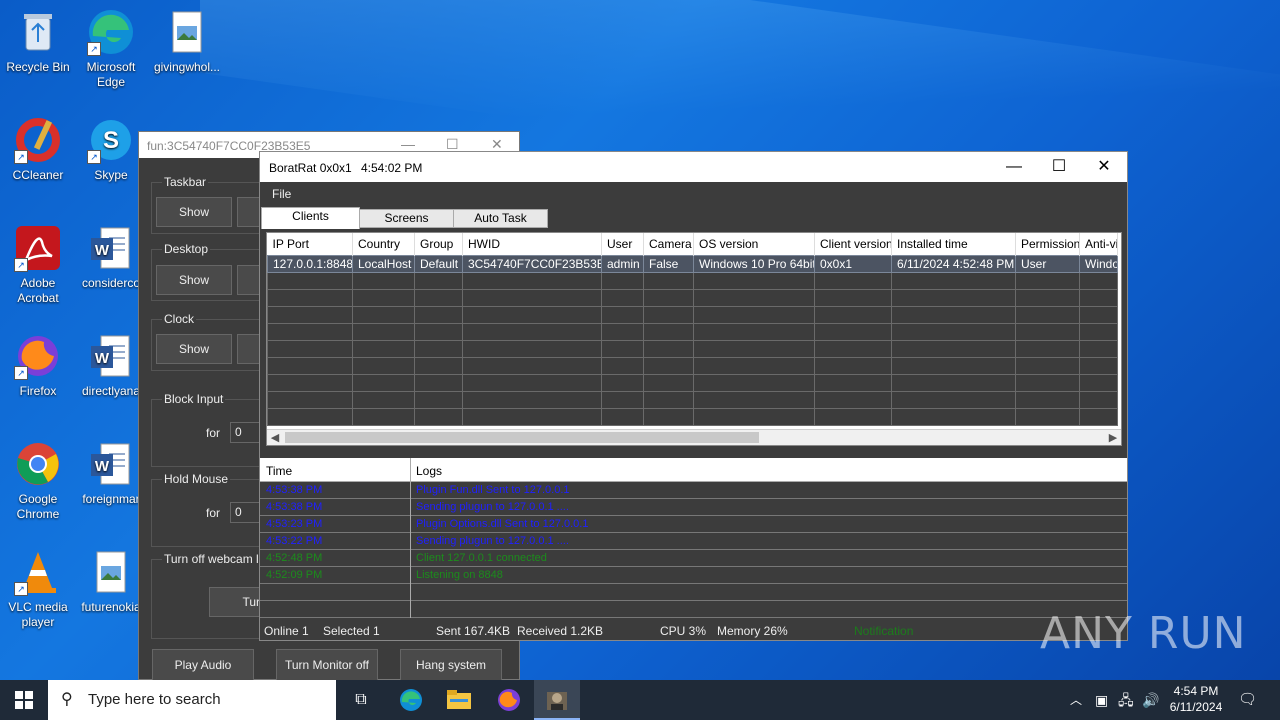 The height and width of the screenshot is (720, 1280). What do you see at coordinates (1098, 244) in the screenshot?
I see `column-header: Anti-viru` at bounding box center [1098, 244].